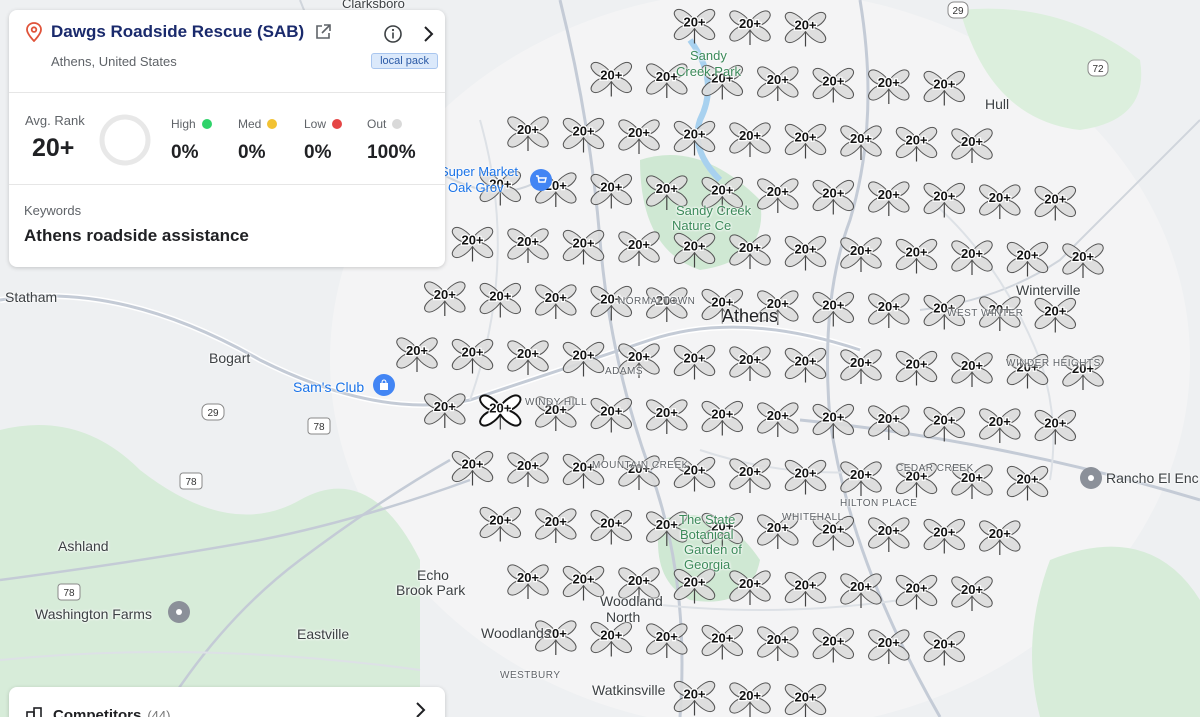 This screenshot has width=1200, height=717. Describe the element at coordinates (125, 140) in the screenshot. I see `rank-ring` at that location.